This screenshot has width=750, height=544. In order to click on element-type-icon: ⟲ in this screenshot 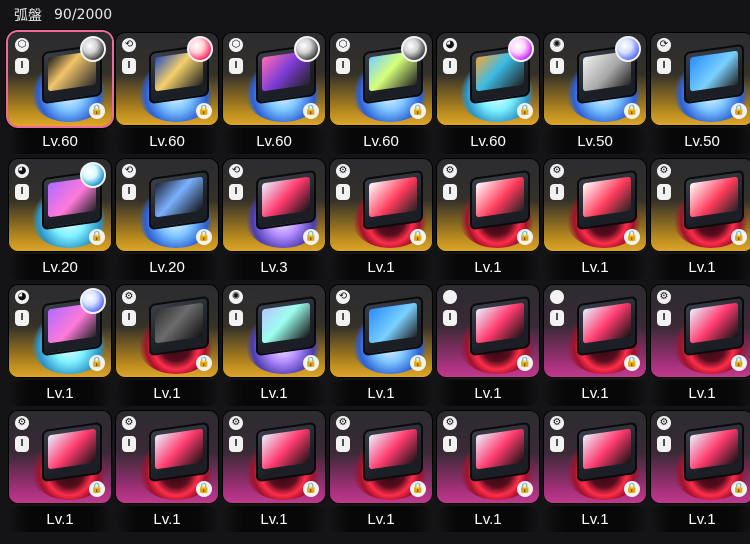, I will do `click(236, 171)`.